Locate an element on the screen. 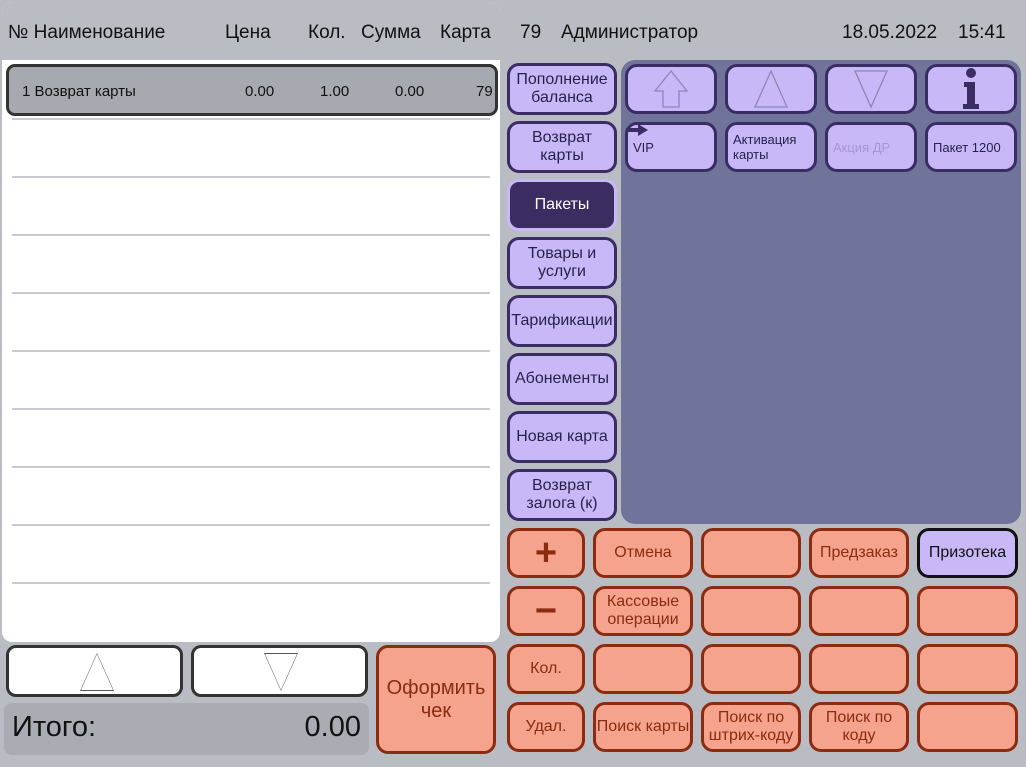 The width and height of the screenshot is (1026, 767). category-packages-button: Пакеты is located at coordinates (562, 205).